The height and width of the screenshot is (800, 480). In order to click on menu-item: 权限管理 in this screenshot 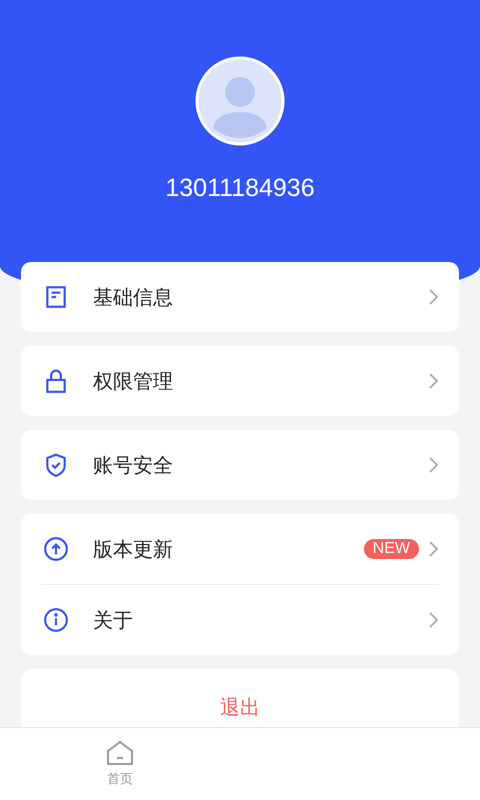, I will do `click(260, 381)`.